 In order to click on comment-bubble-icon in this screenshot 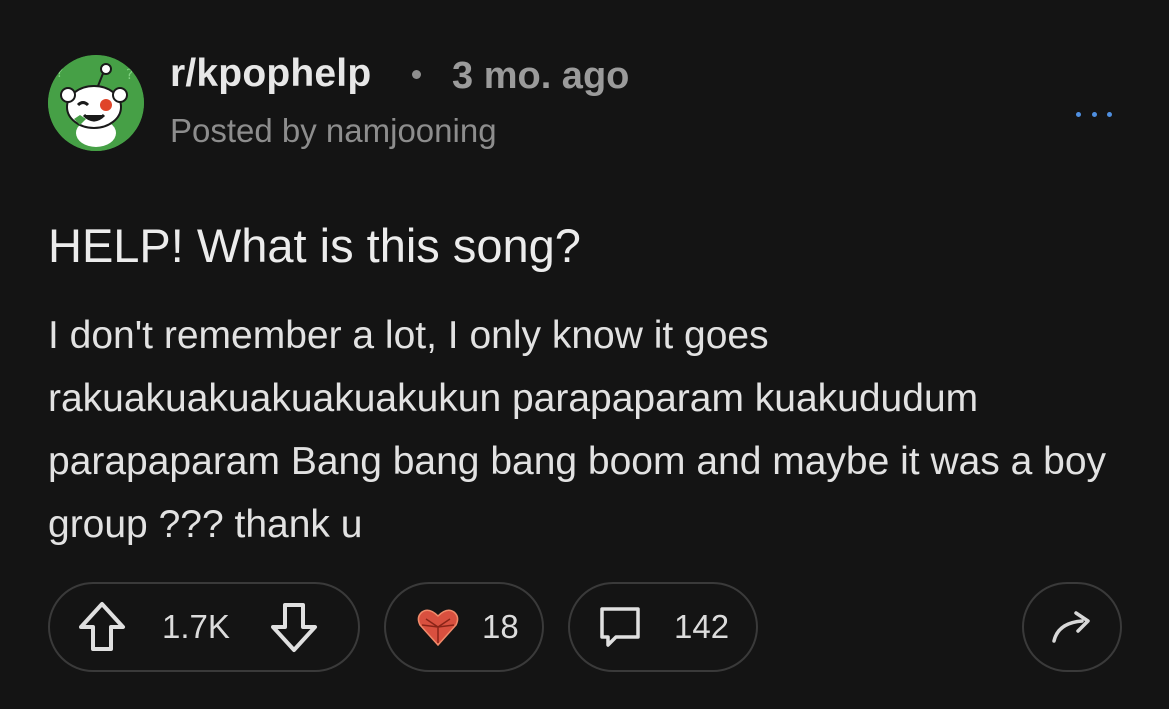, I will do `click(620, 627)`.